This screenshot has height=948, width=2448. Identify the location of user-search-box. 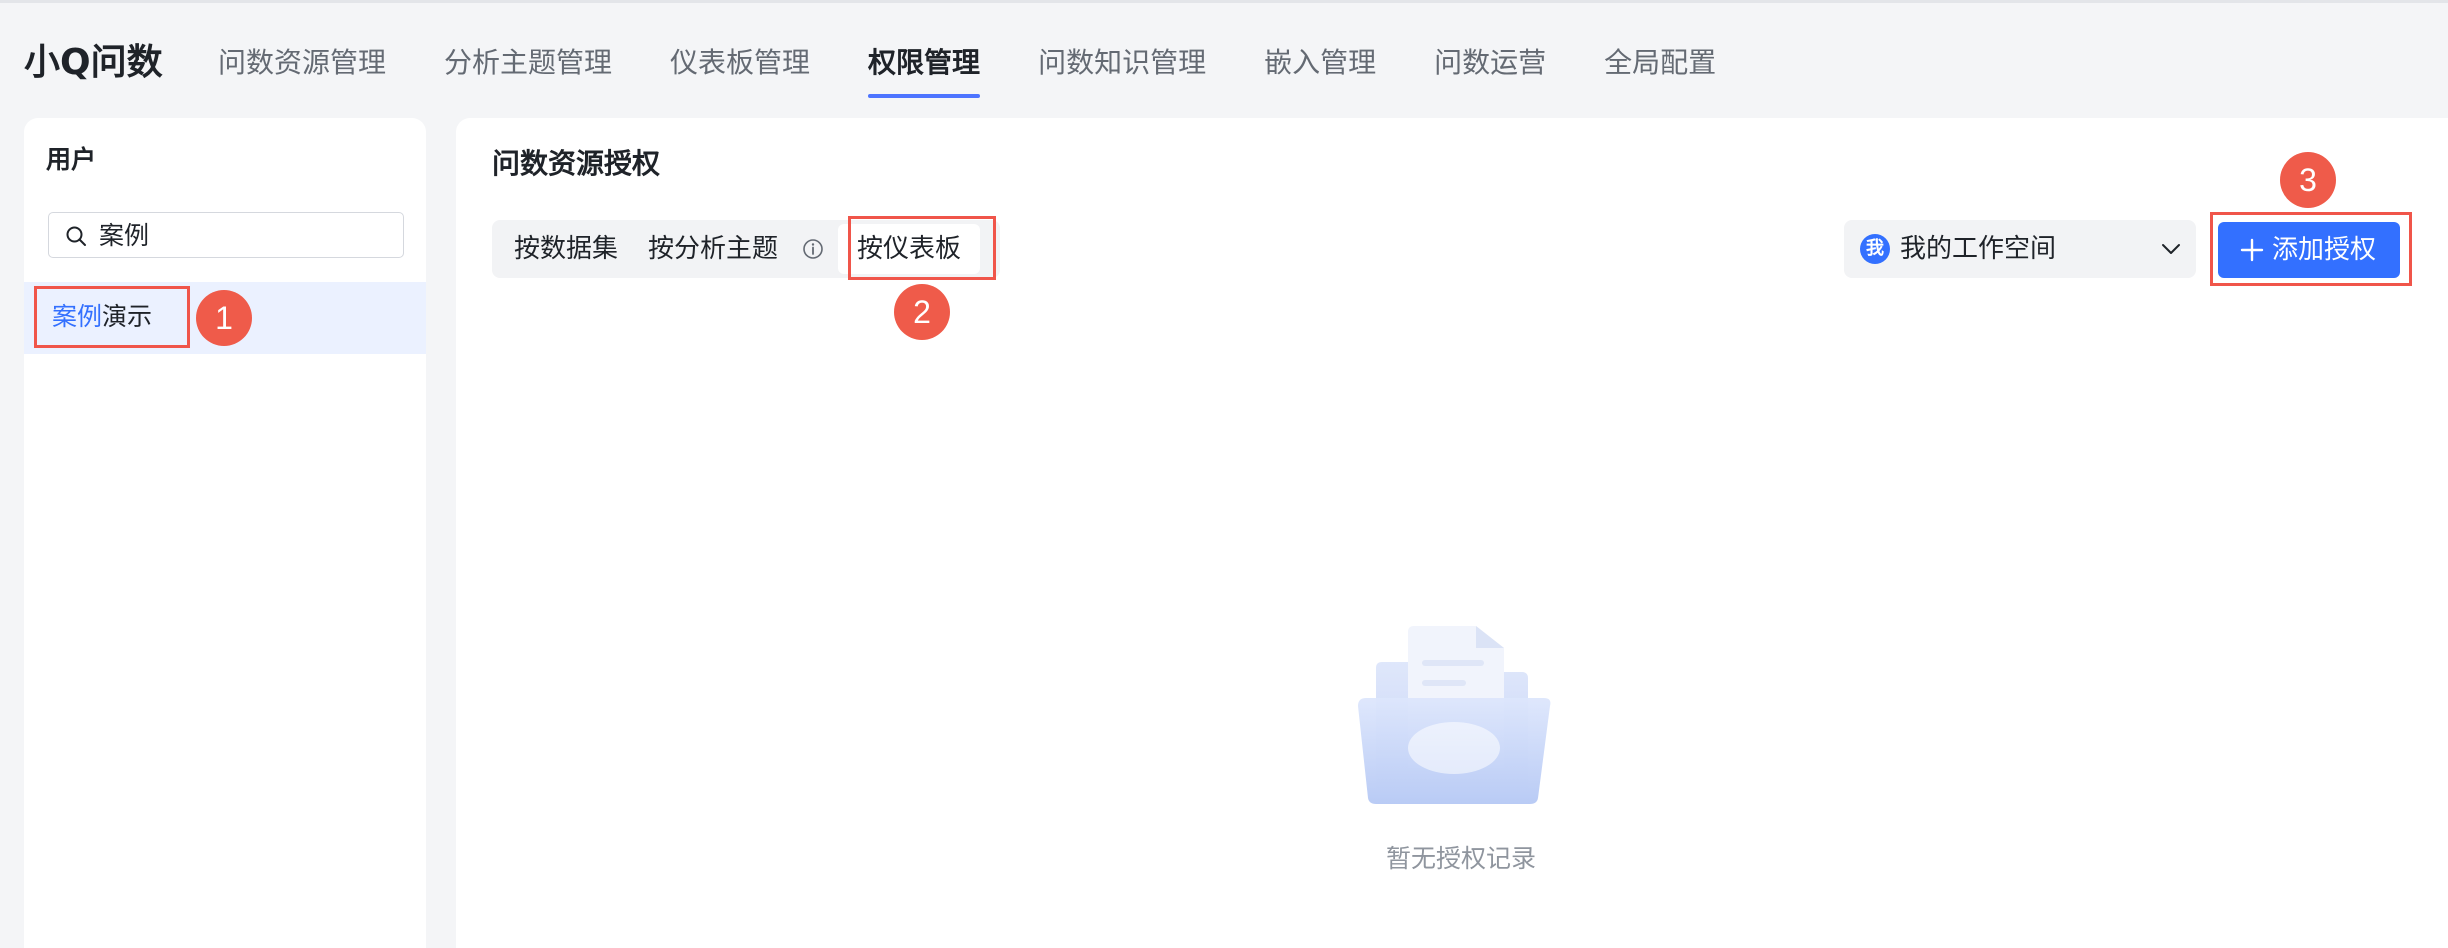
(226, 235).